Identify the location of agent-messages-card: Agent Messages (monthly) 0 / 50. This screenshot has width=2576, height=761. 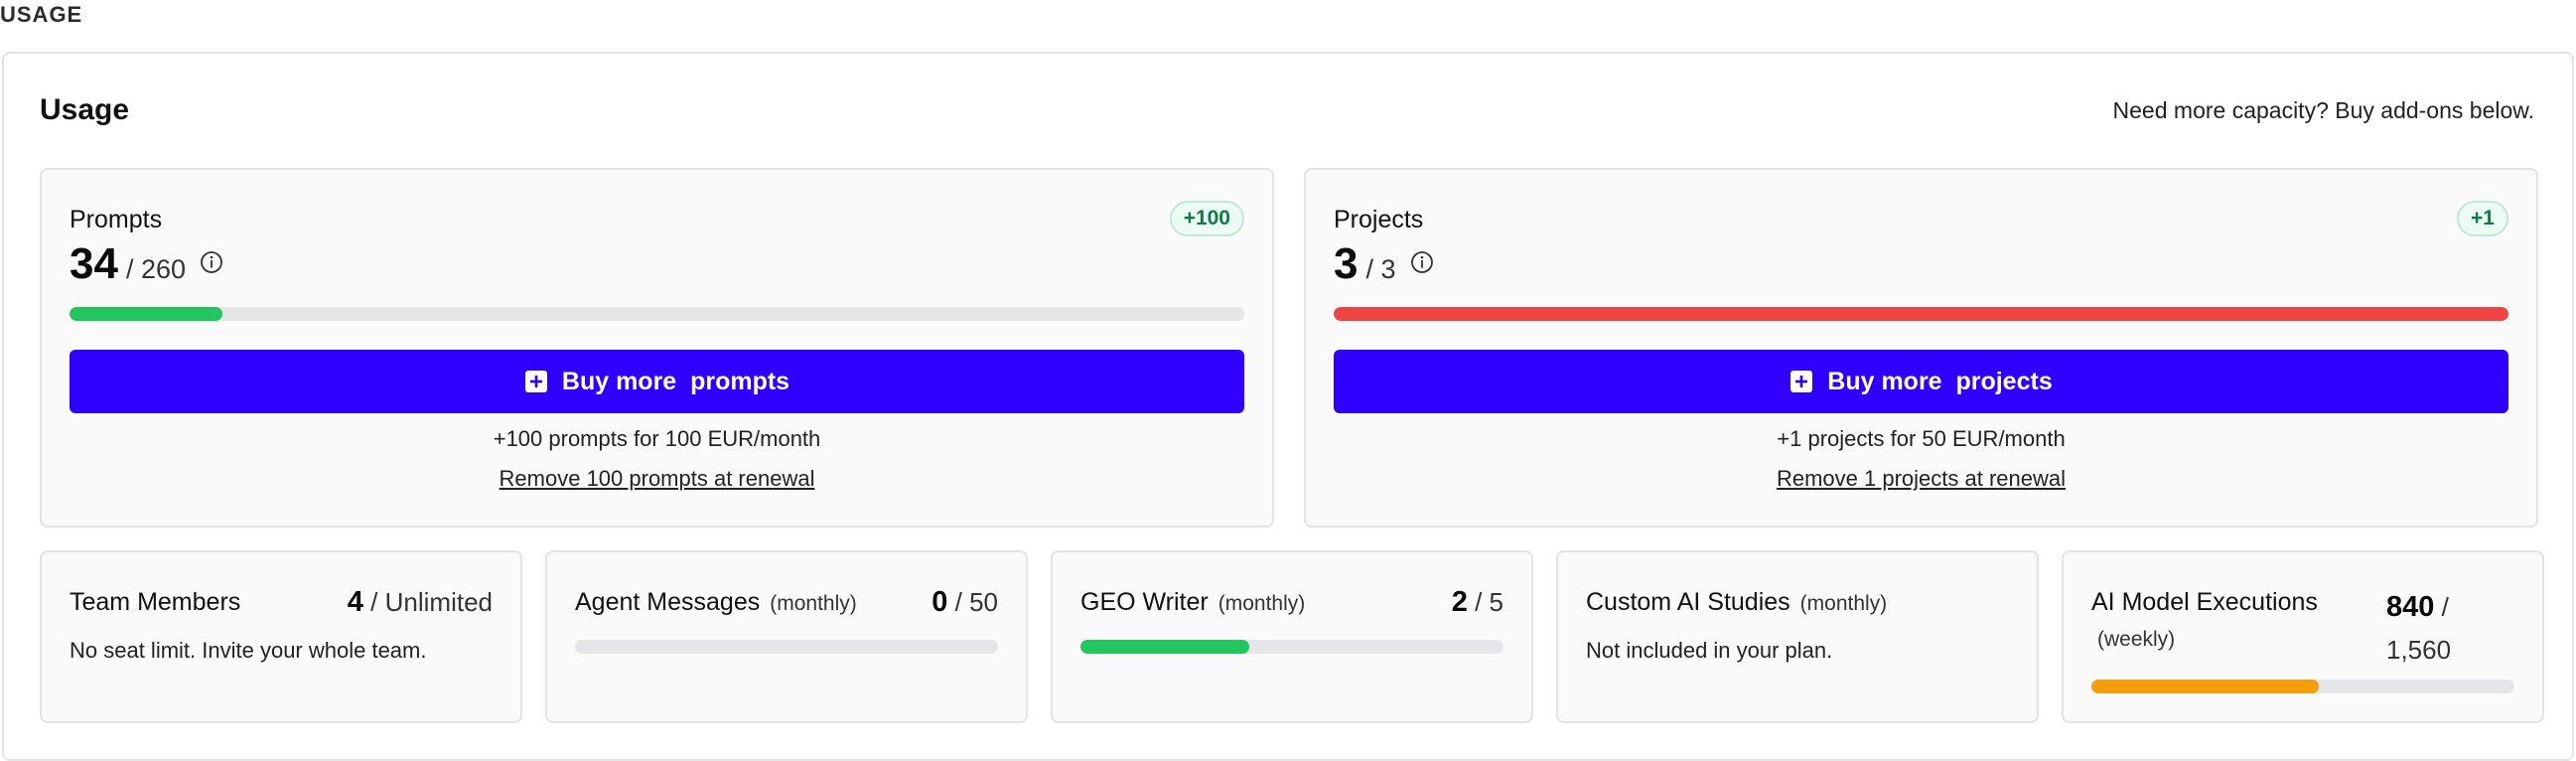
(786, 636).